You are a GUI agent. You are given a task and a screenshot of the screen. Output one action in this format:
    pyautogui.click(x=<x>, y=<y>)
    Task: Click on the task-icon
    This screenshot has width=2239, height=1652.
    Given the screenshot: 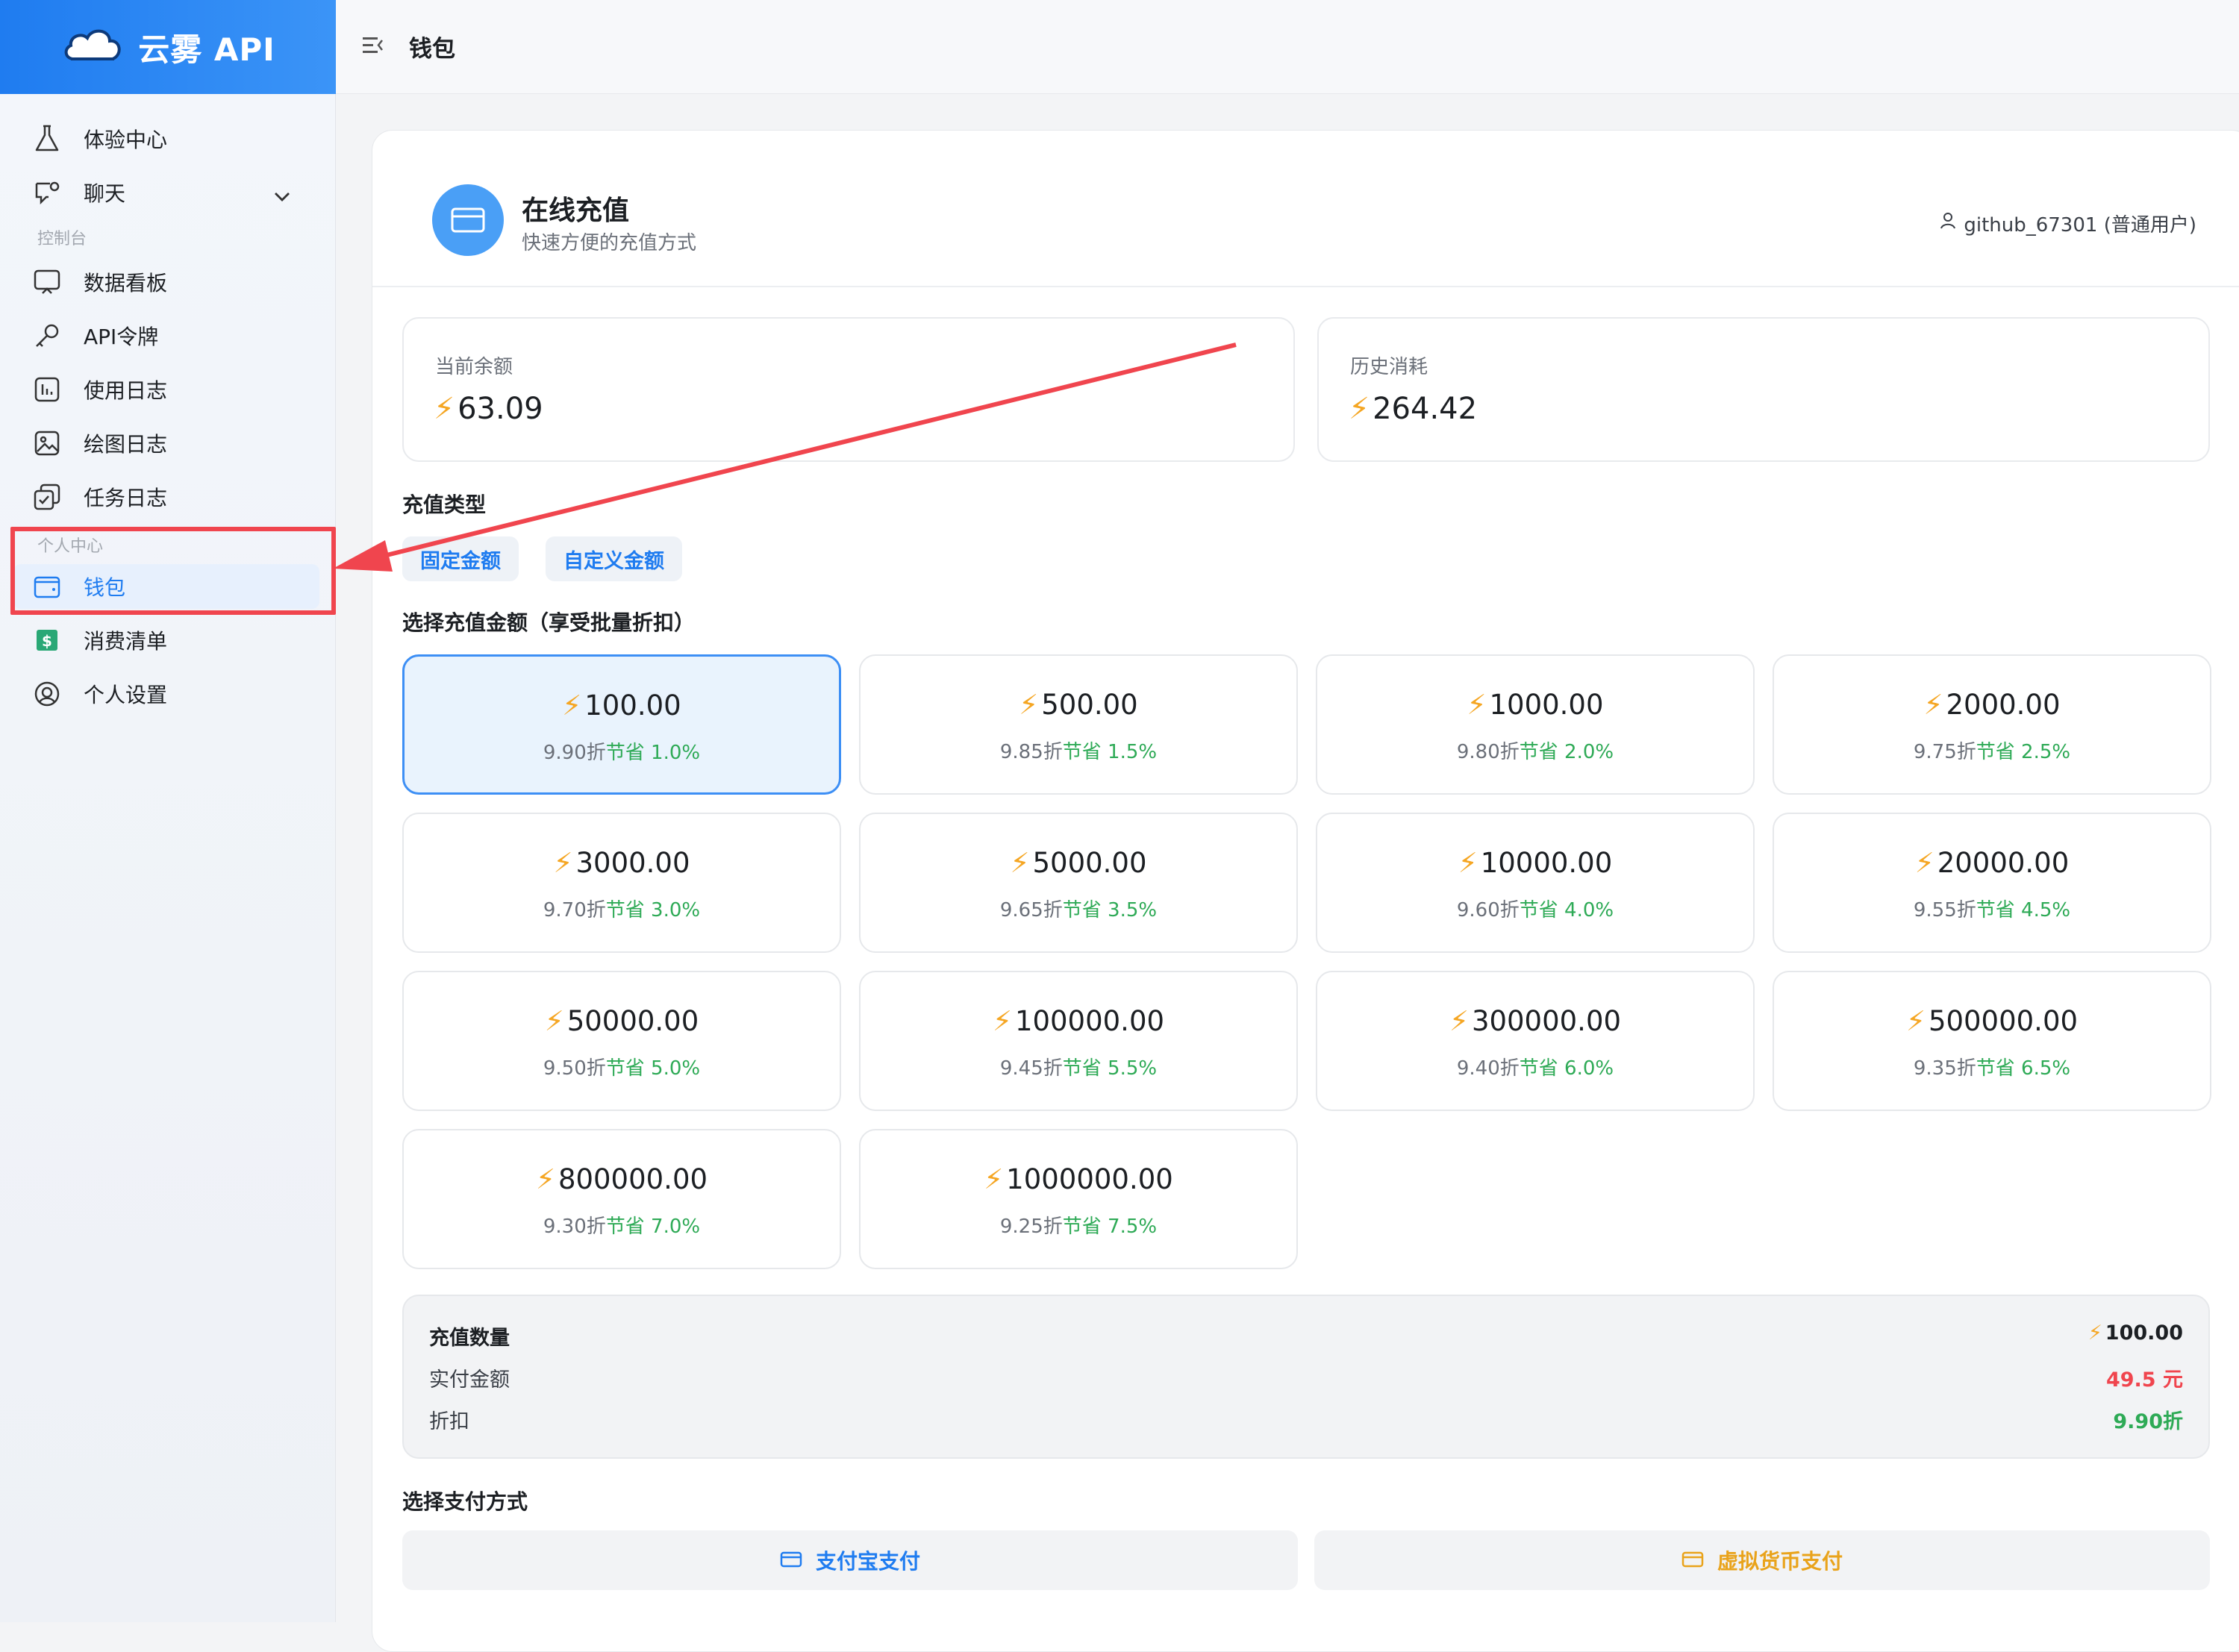 What is the action you would take?
    pyautogui.click(x=47, y=497)
    